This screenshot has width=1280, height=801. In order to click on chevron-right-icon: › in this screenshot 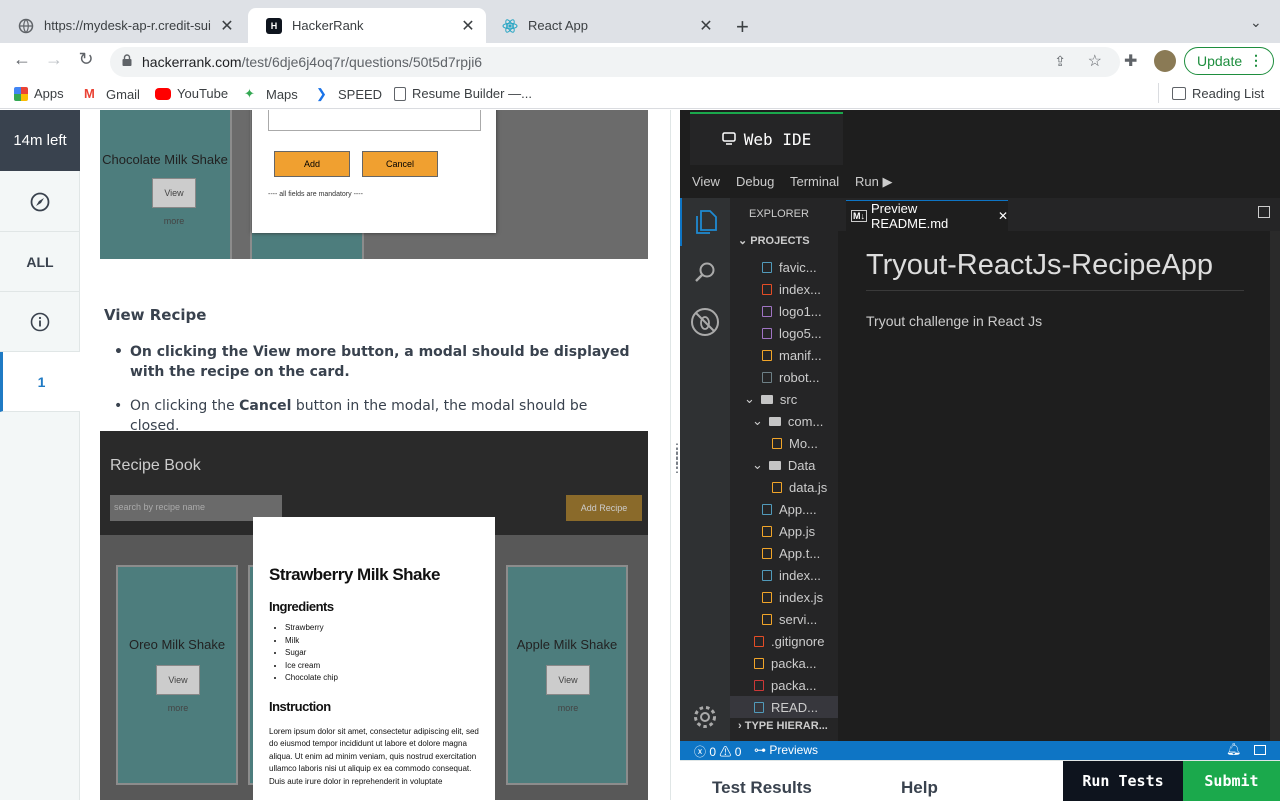, I will do `click(740, 726)`.